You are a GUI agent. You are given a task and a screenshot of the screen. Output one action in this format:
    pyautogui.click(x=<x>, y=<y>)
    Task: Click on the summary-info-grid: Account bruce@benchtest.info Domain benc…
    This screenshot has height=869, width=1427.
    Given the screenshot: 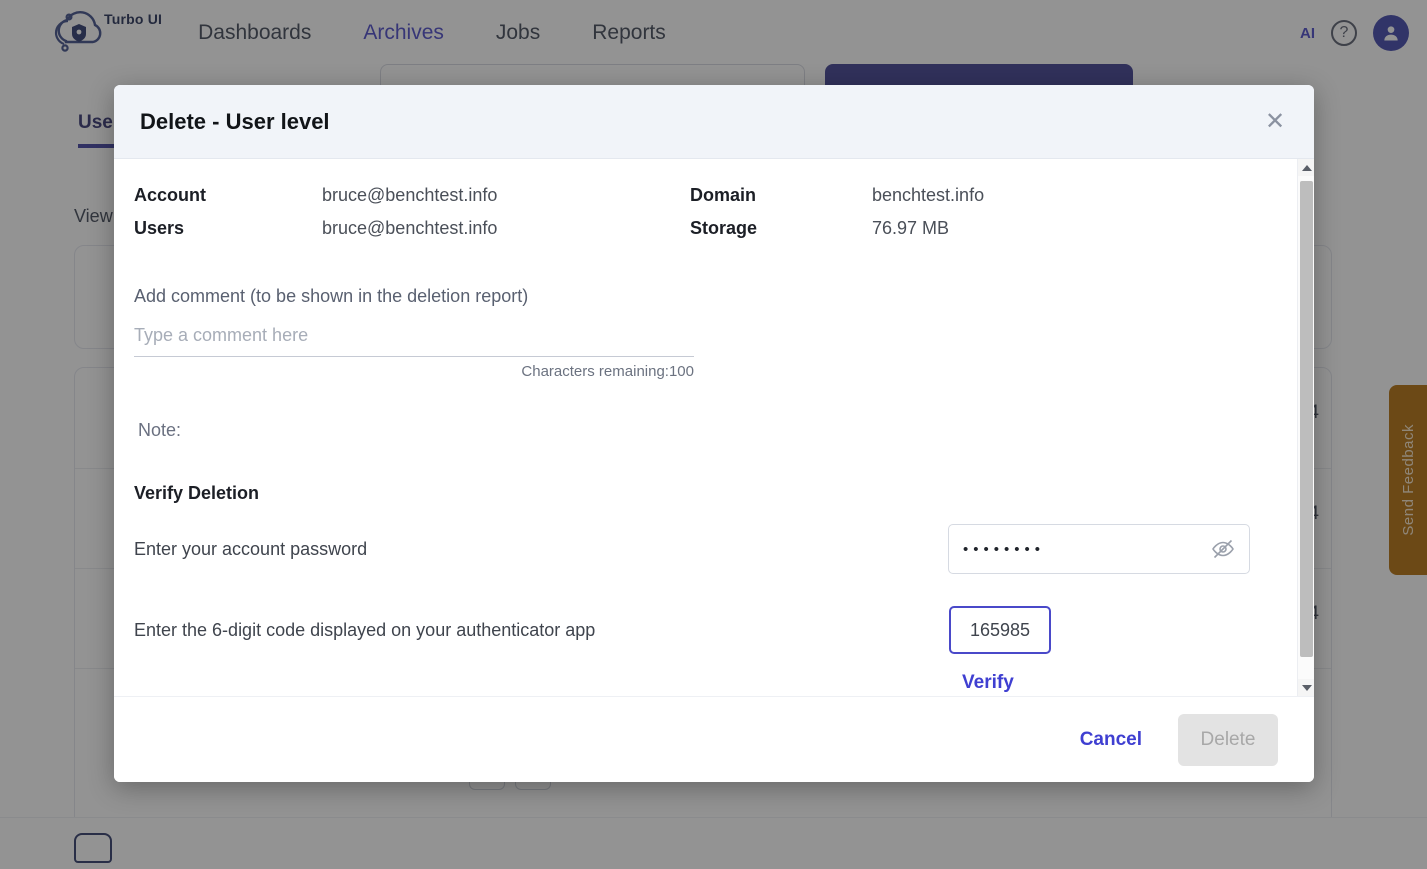 What is the action you would take?
    pyautogui.click(x=704, y=212)
    